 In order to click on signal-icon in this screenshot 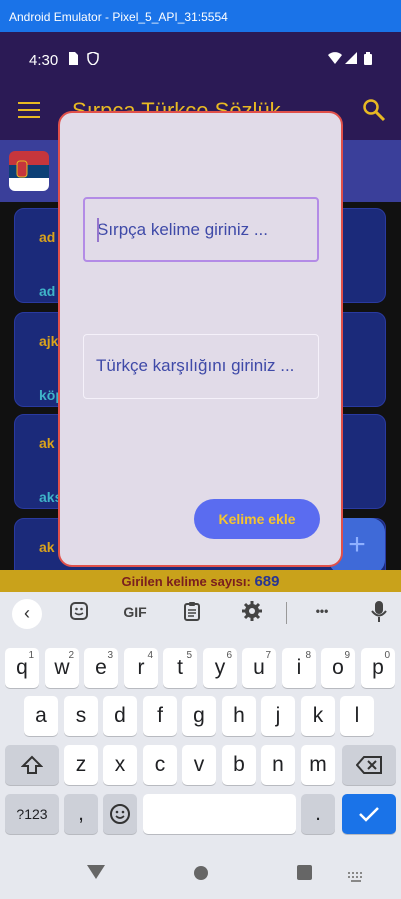, I will do `click(351, 59)`.